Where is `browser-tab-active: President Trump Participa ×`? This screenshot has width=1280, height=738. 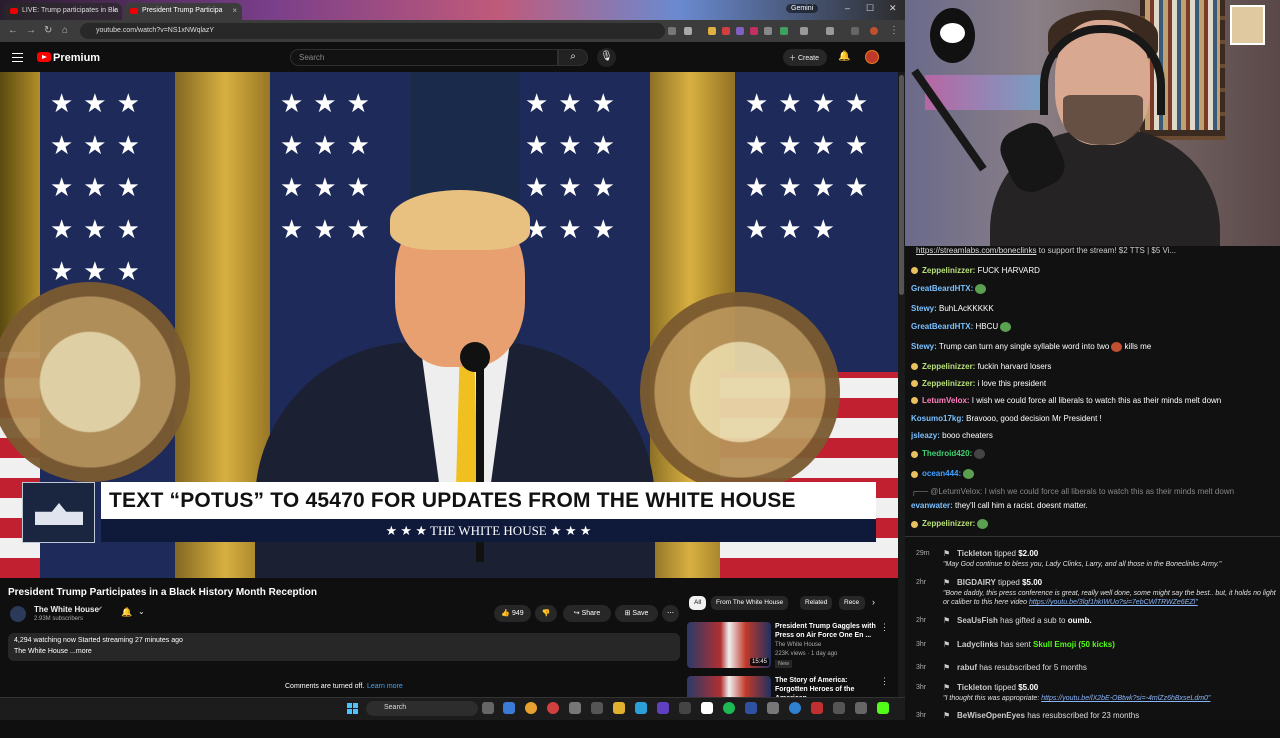
browser-tab-active: President Trump Participa × is located at coordinates (183, 11).